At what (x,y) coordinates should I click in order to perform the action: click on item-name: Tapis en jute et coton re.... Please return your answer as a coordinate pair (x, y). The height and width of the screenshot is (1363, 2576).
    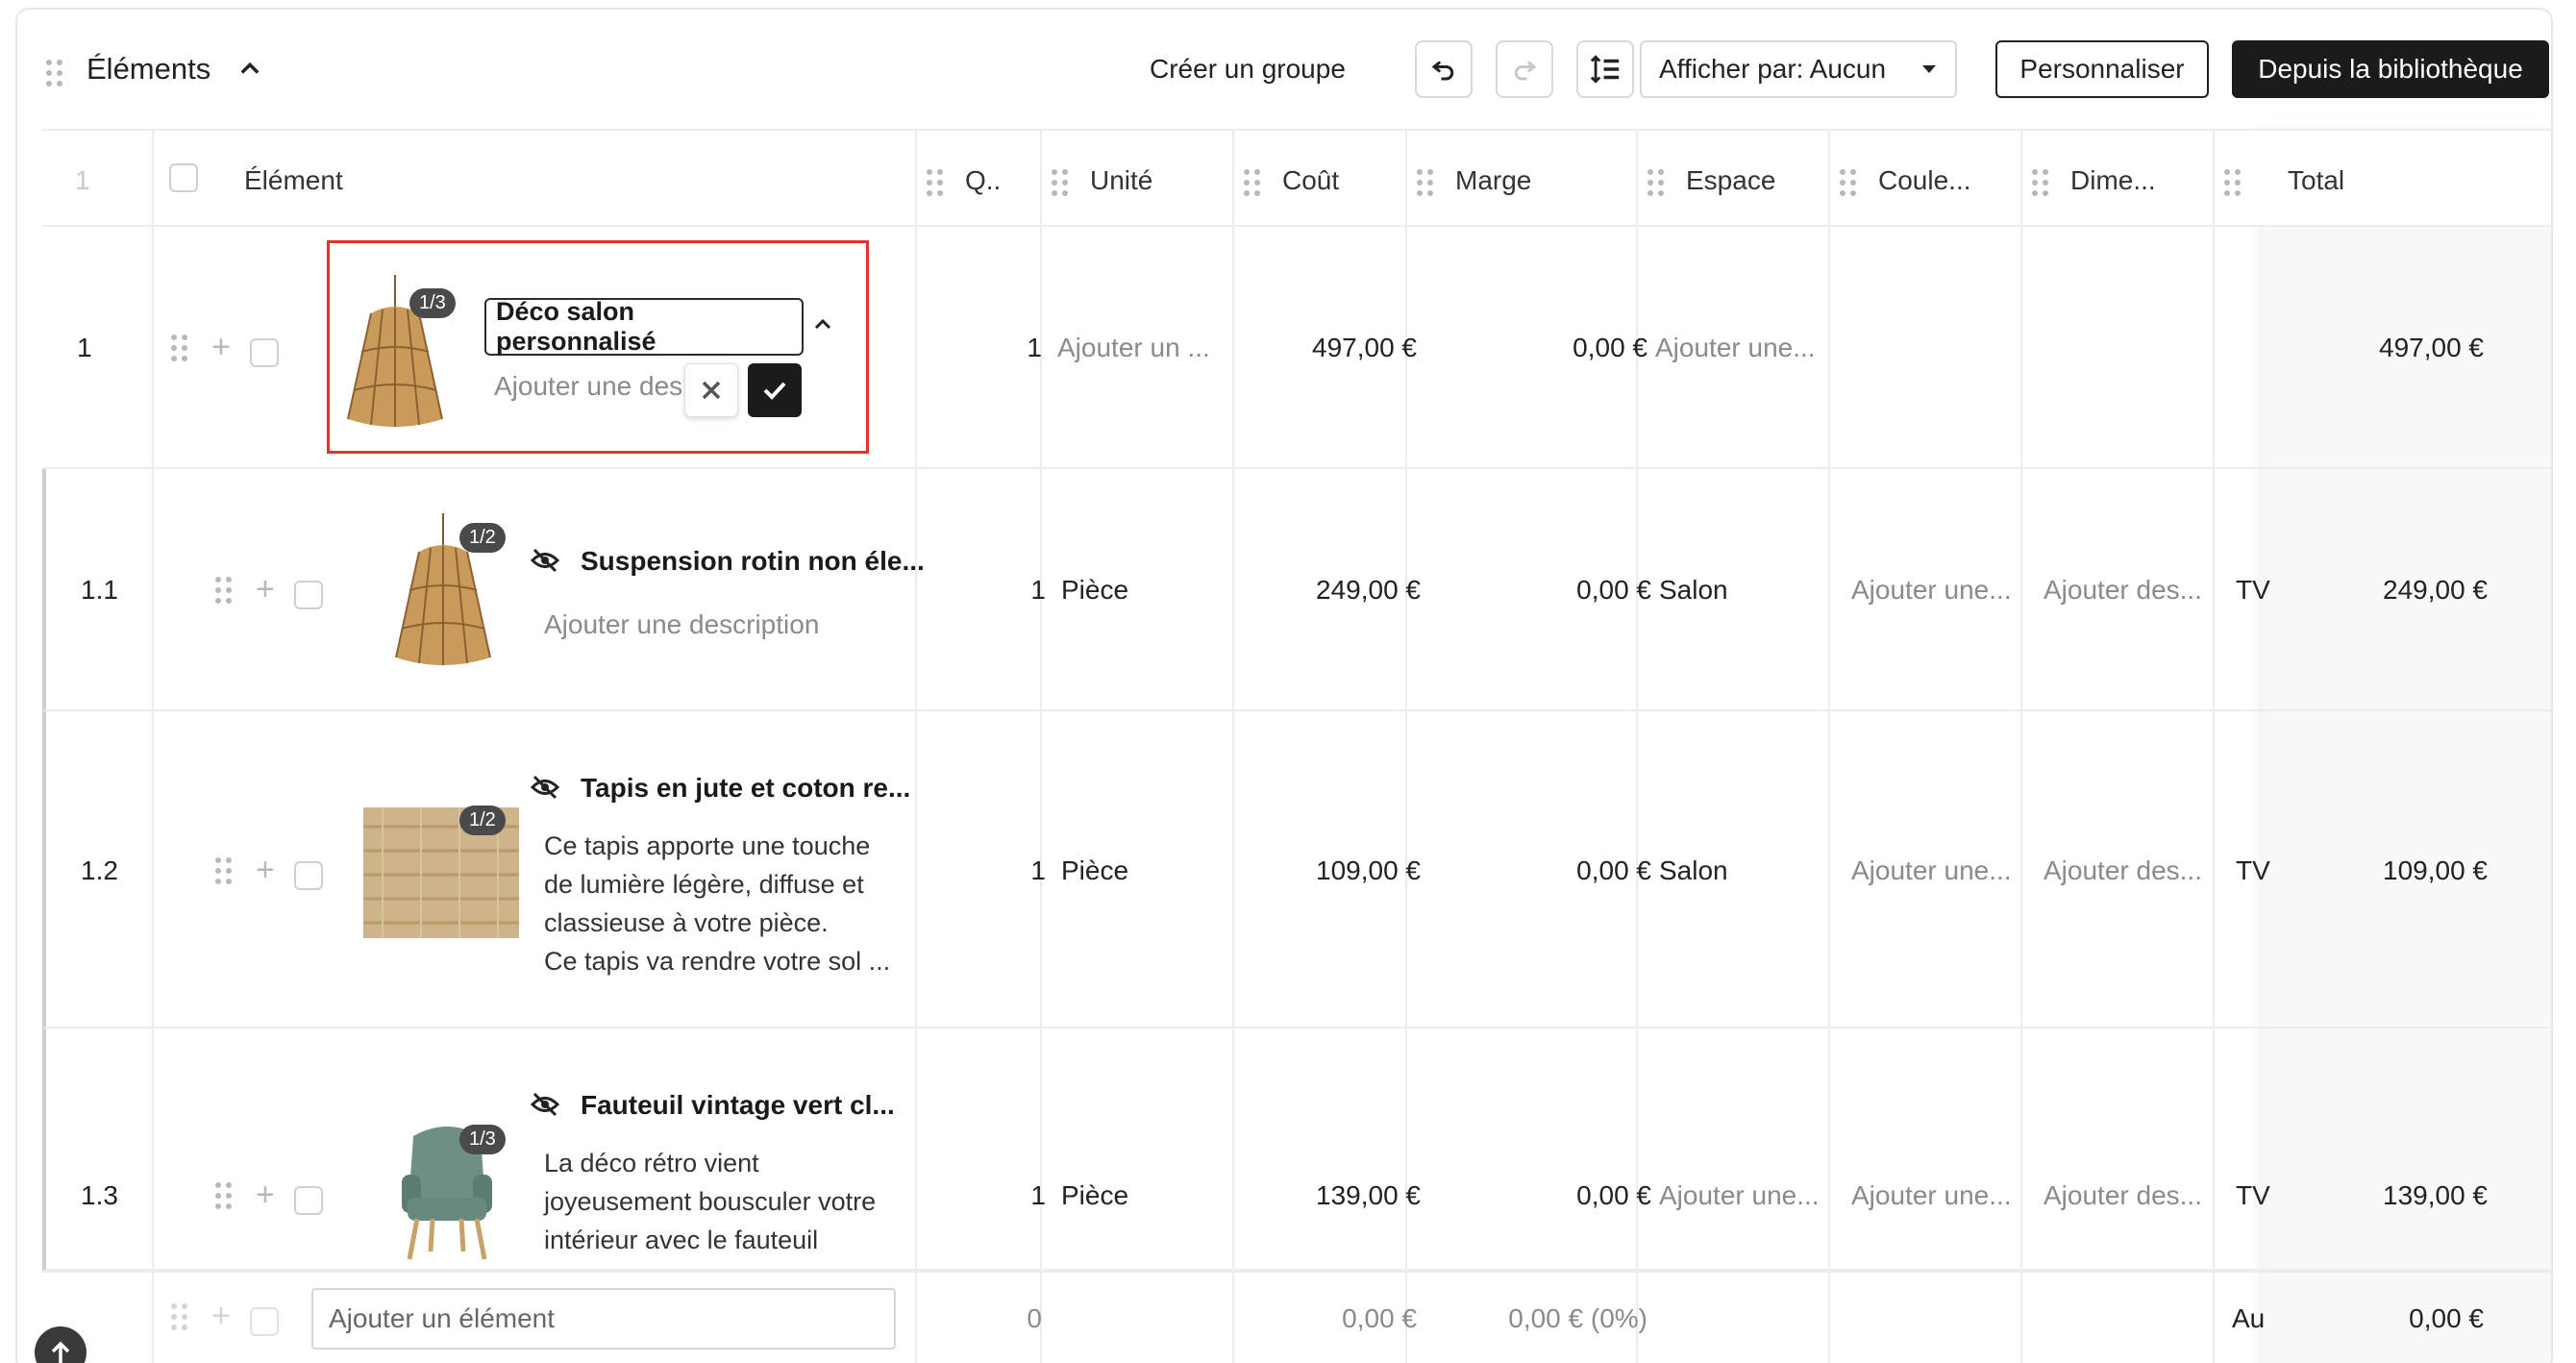
    Looking at the image, I should click on (763, 788).